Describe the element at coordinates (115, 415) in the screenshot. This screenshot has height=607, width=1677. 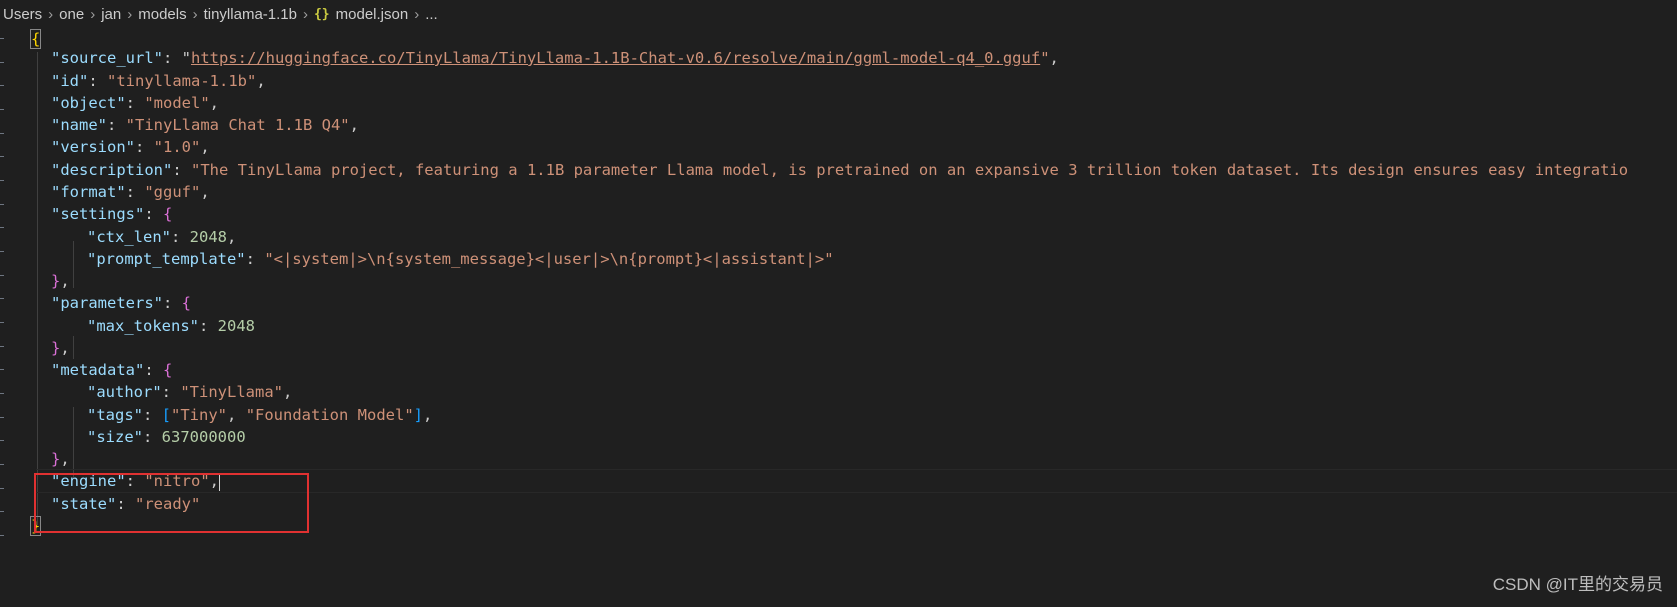
I see `json-key: "tags"` at that location.